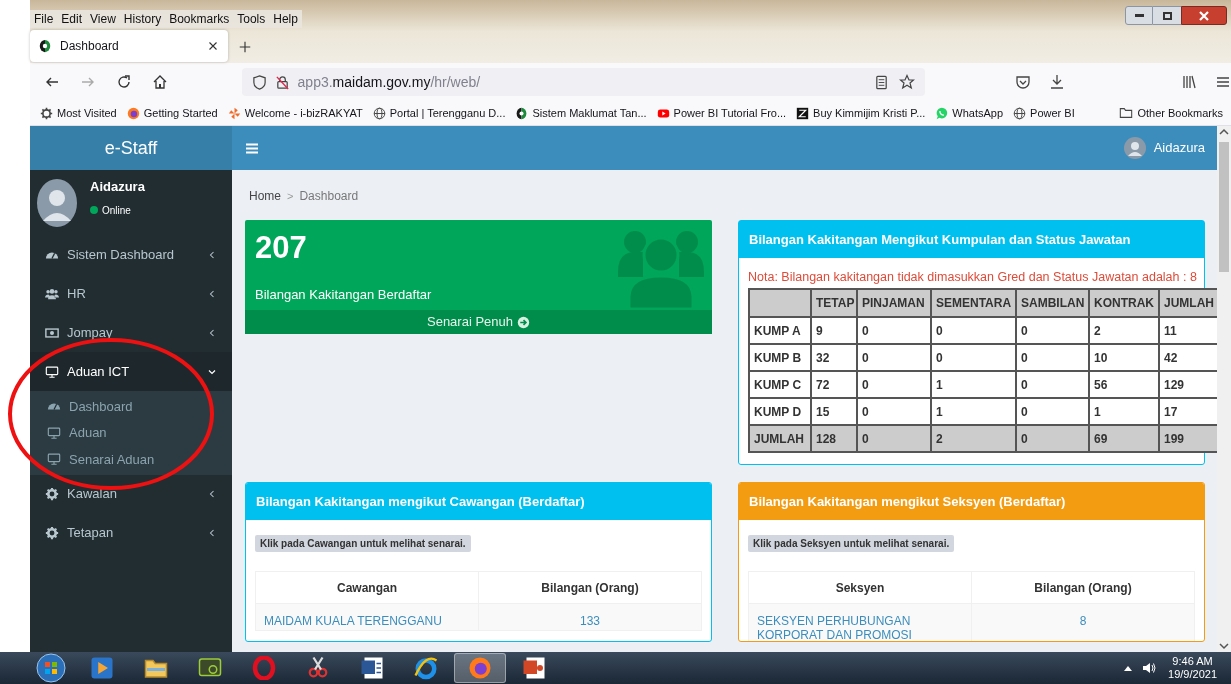 This screenshot has width=1231, height=684. What do you see at coordinates (52, 293) in the screenshot?
I see `users-icon` at bounding box center [52, 293].